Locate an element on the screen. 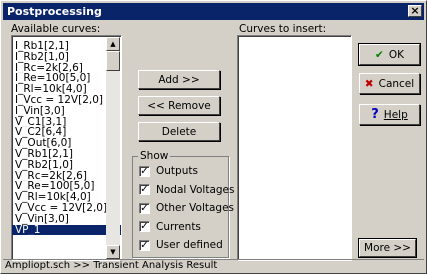  show-option-checkbox: ✓ Outputs is located at coordinates (168, 171).